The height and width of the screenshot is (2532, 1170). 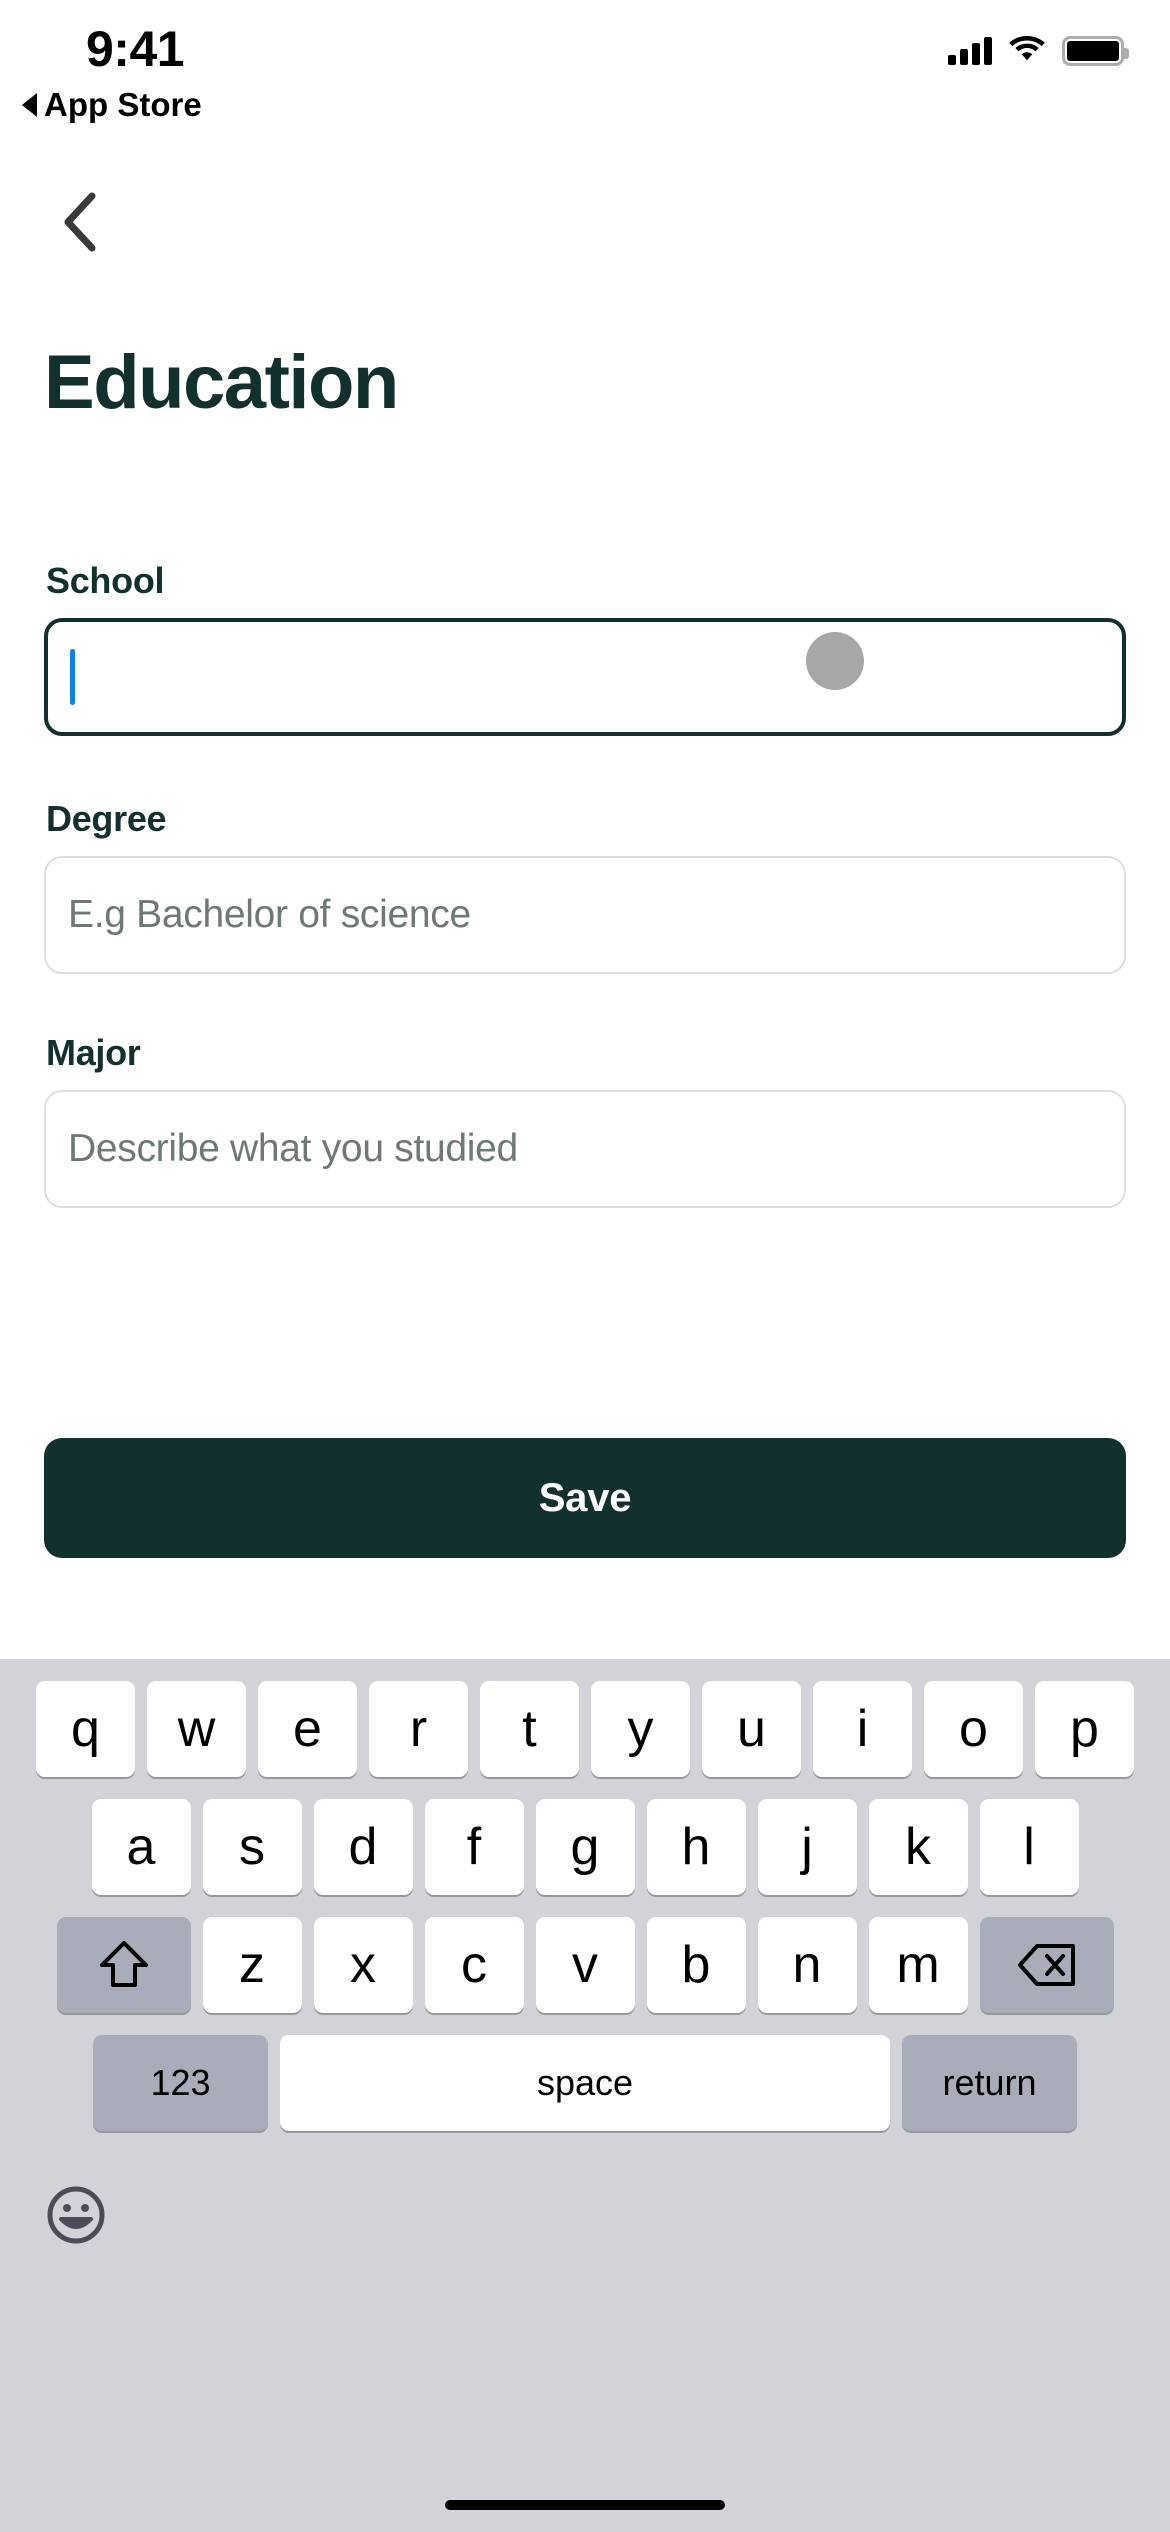 I want to click on key-q: q, so click(x=85, y=1729).